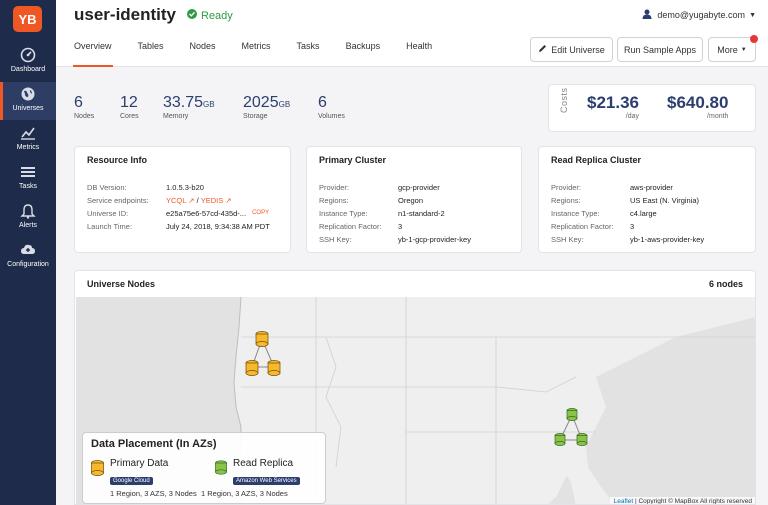 The height and width of the screenshot is (505, 768). I want to click on sidebar-item-label: Dashboard, so click(28, 69).